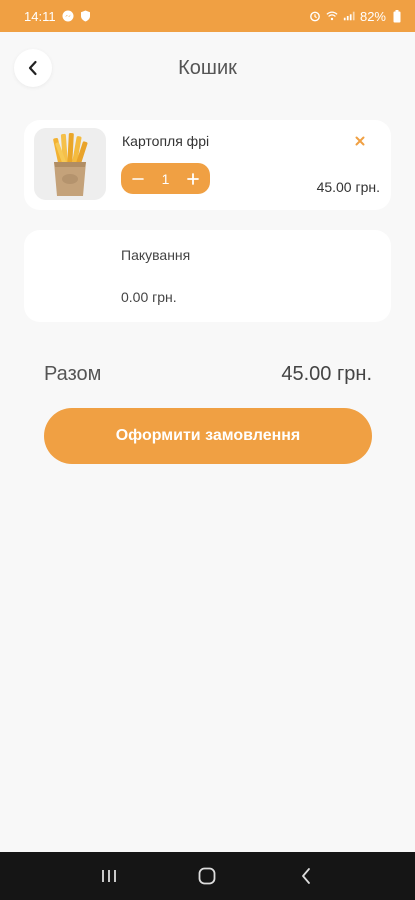 Image resolution: width=415 pixels, height=900 pixels. I want to click on header: Кошик, so click(207, 68).